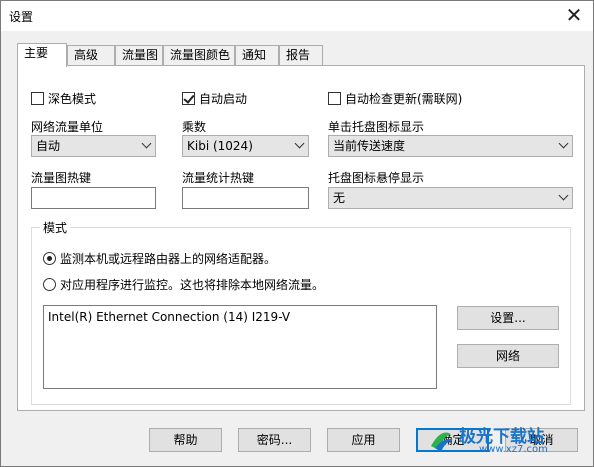 This screenshot has height=467, width=594. I want to click on dark-mode-checkbox: 深色模式, so click(63, 98).